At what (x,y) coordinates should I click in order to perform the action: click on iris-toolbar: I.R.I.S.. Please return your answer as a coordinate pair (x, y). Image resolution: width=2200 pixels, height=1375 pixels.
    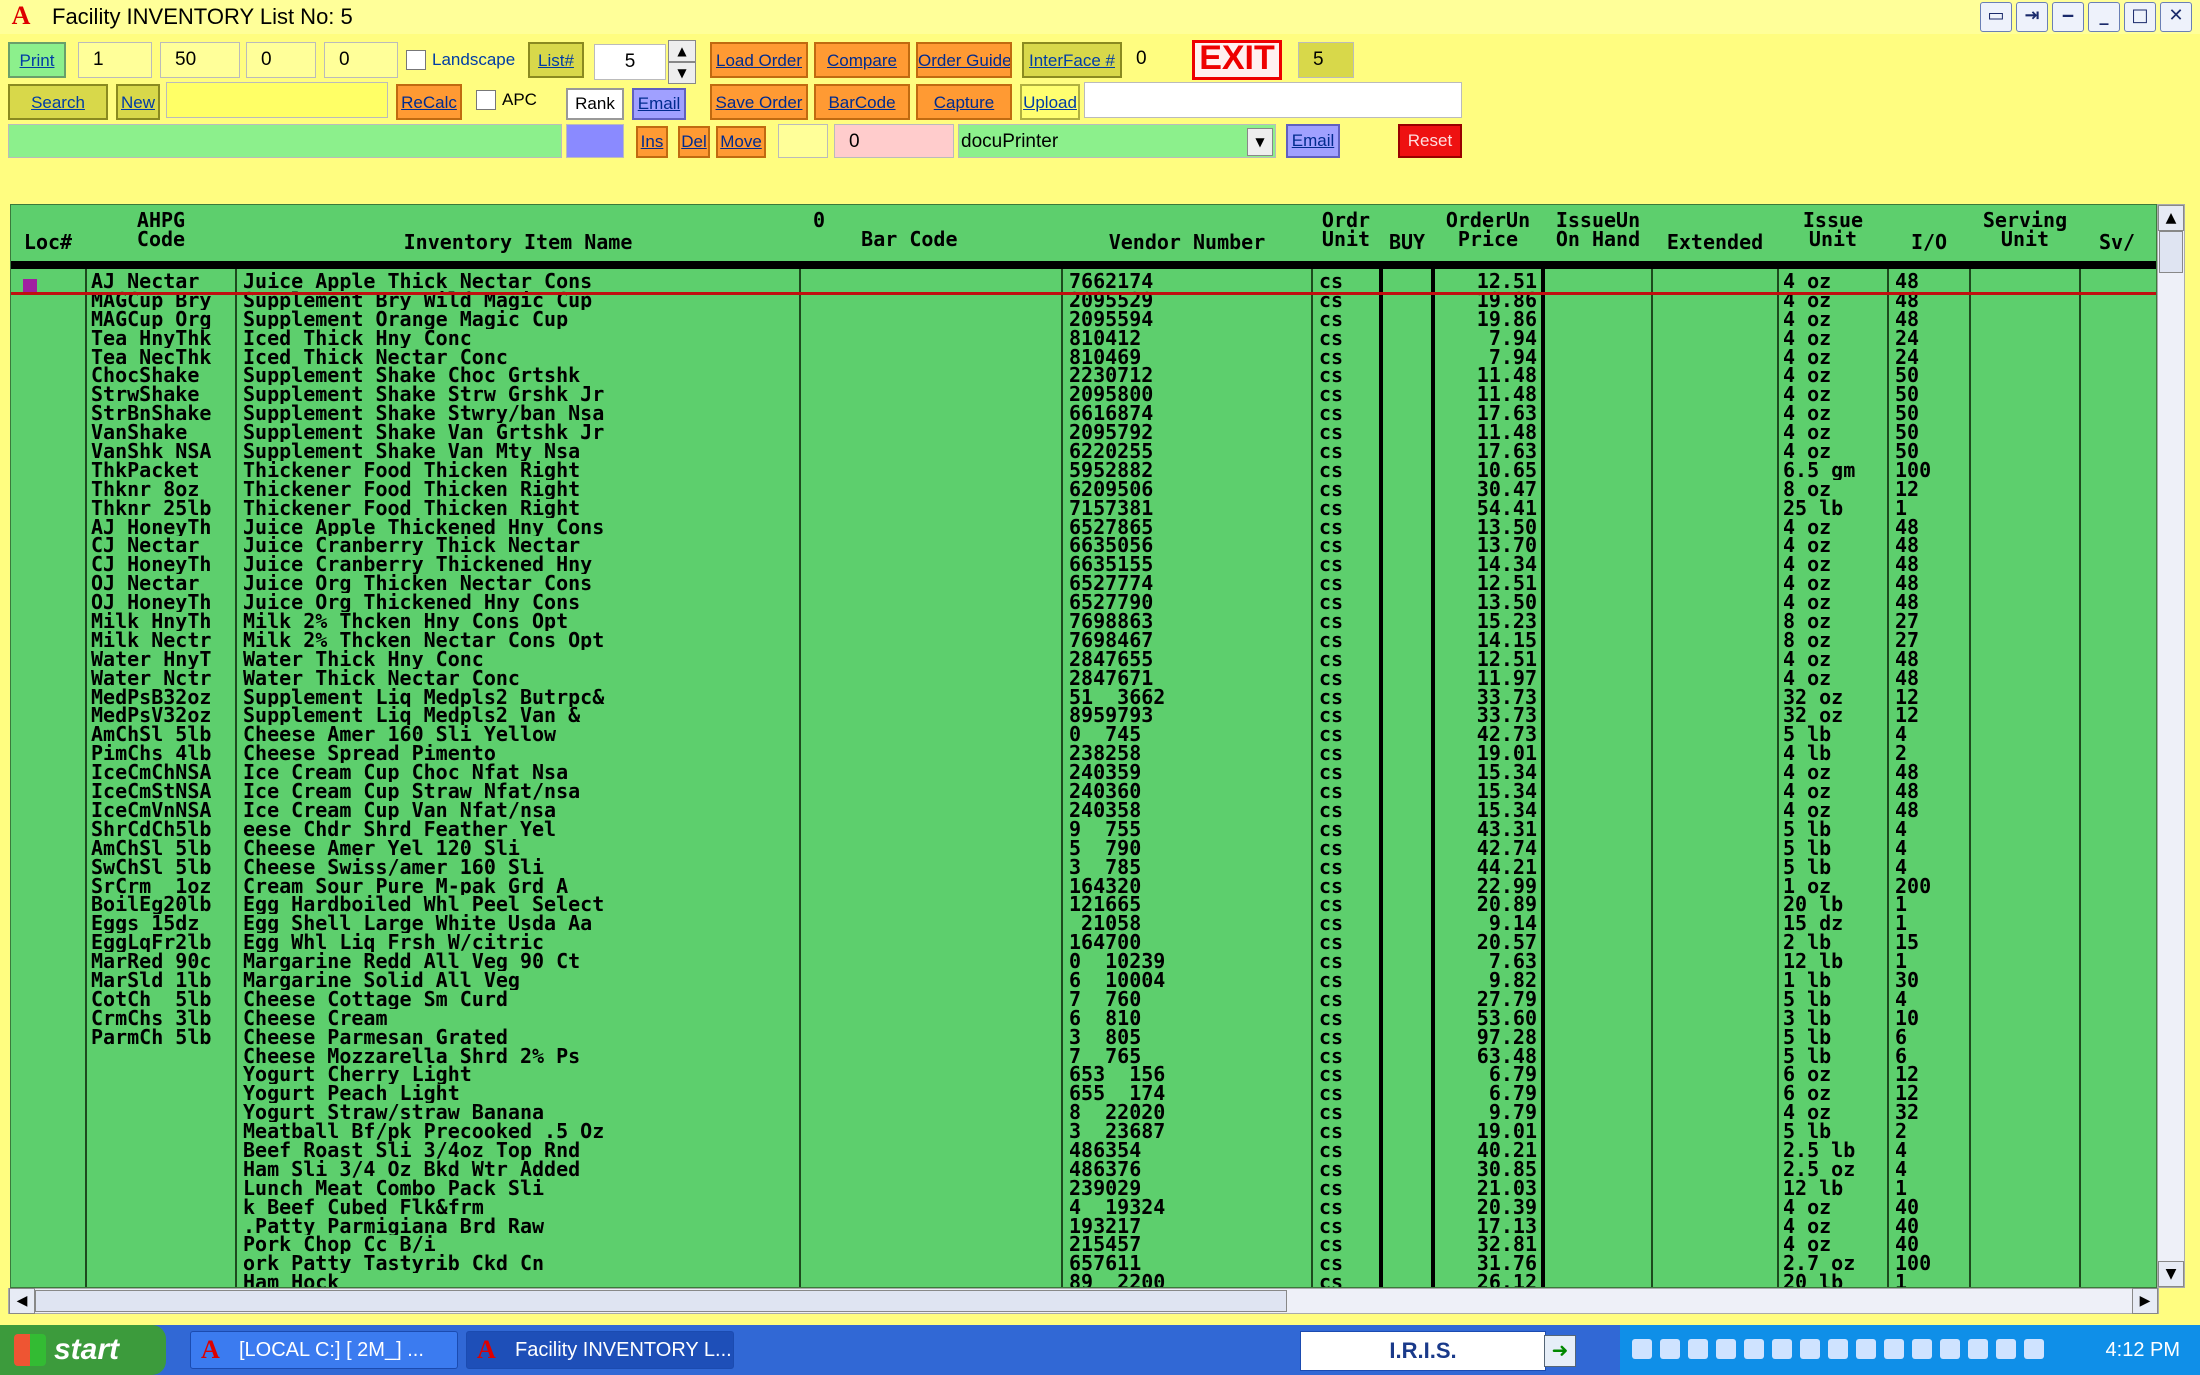
    Looking at the image, I should click on (1423, 1351).